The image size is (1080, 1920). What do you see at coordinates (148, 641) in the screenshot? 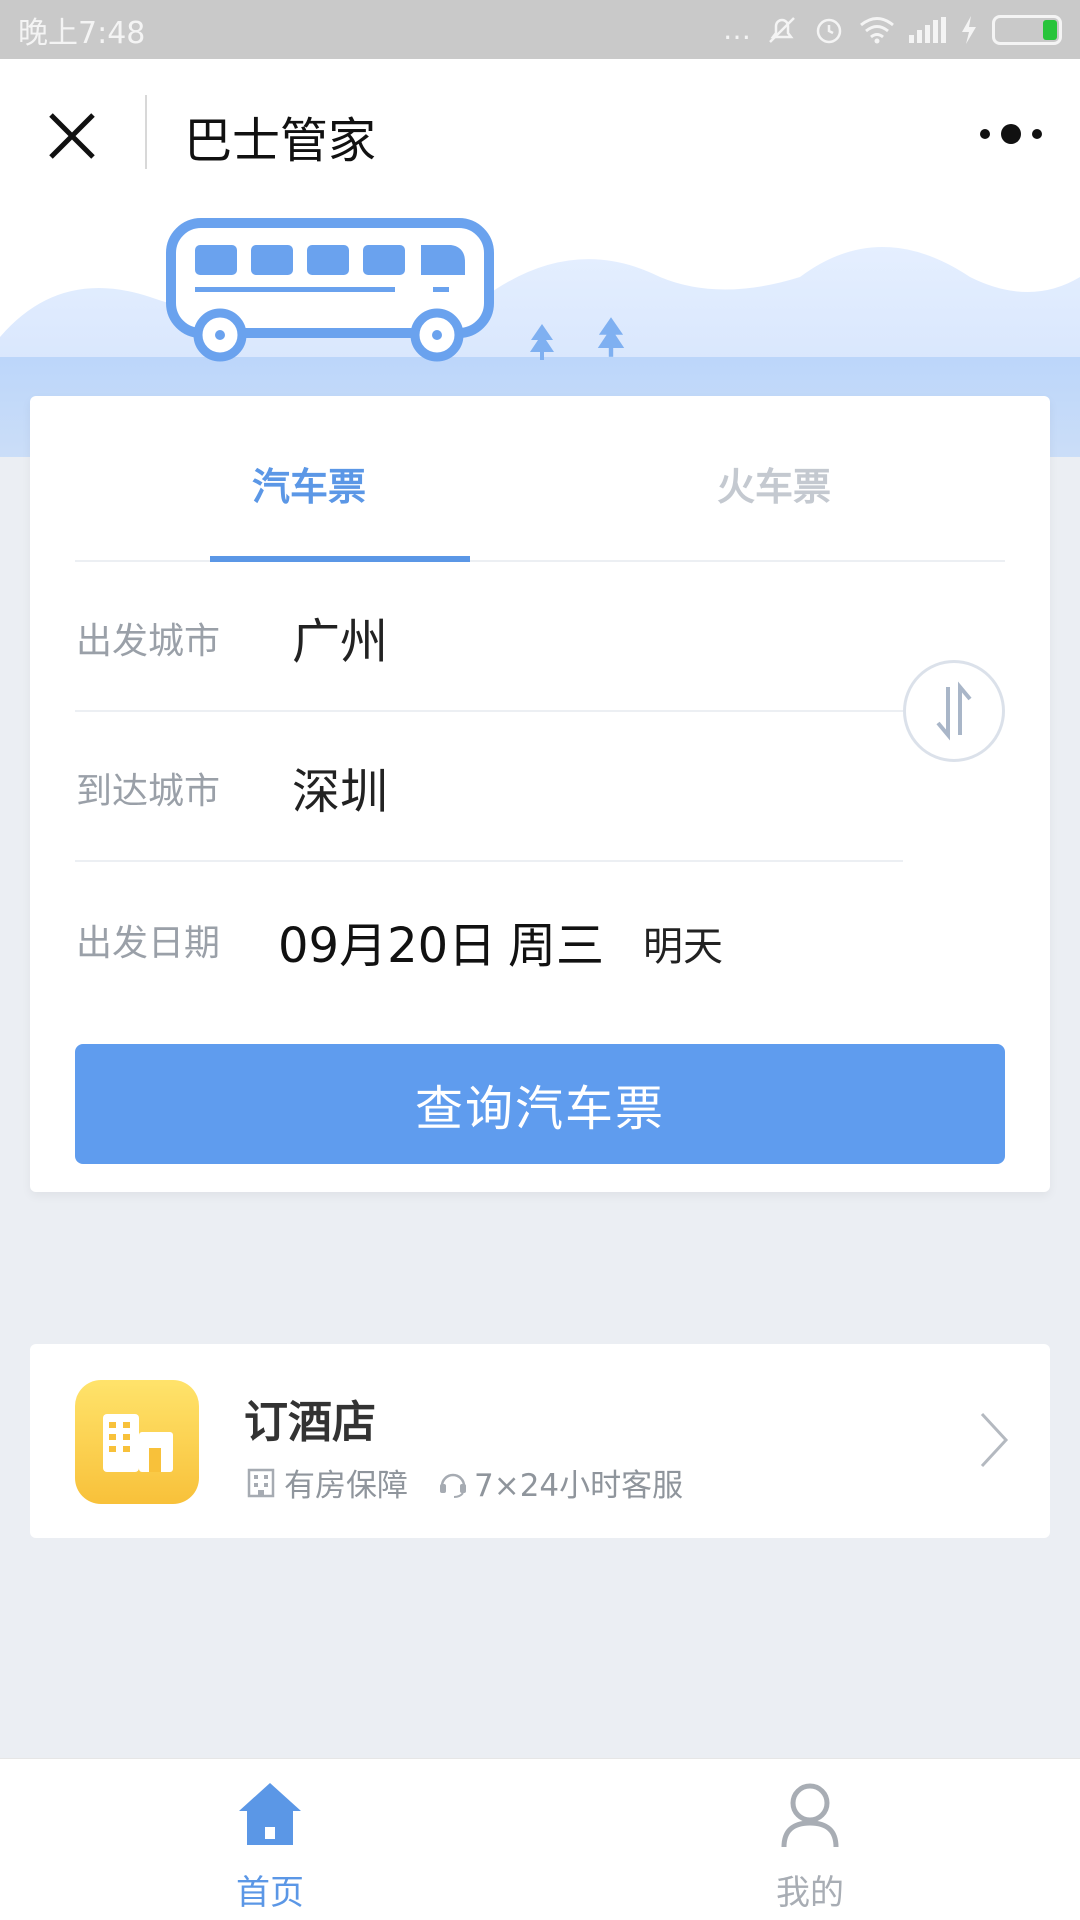
I see `departure-city-label: 出发城市` at bounding box center [148, 641].